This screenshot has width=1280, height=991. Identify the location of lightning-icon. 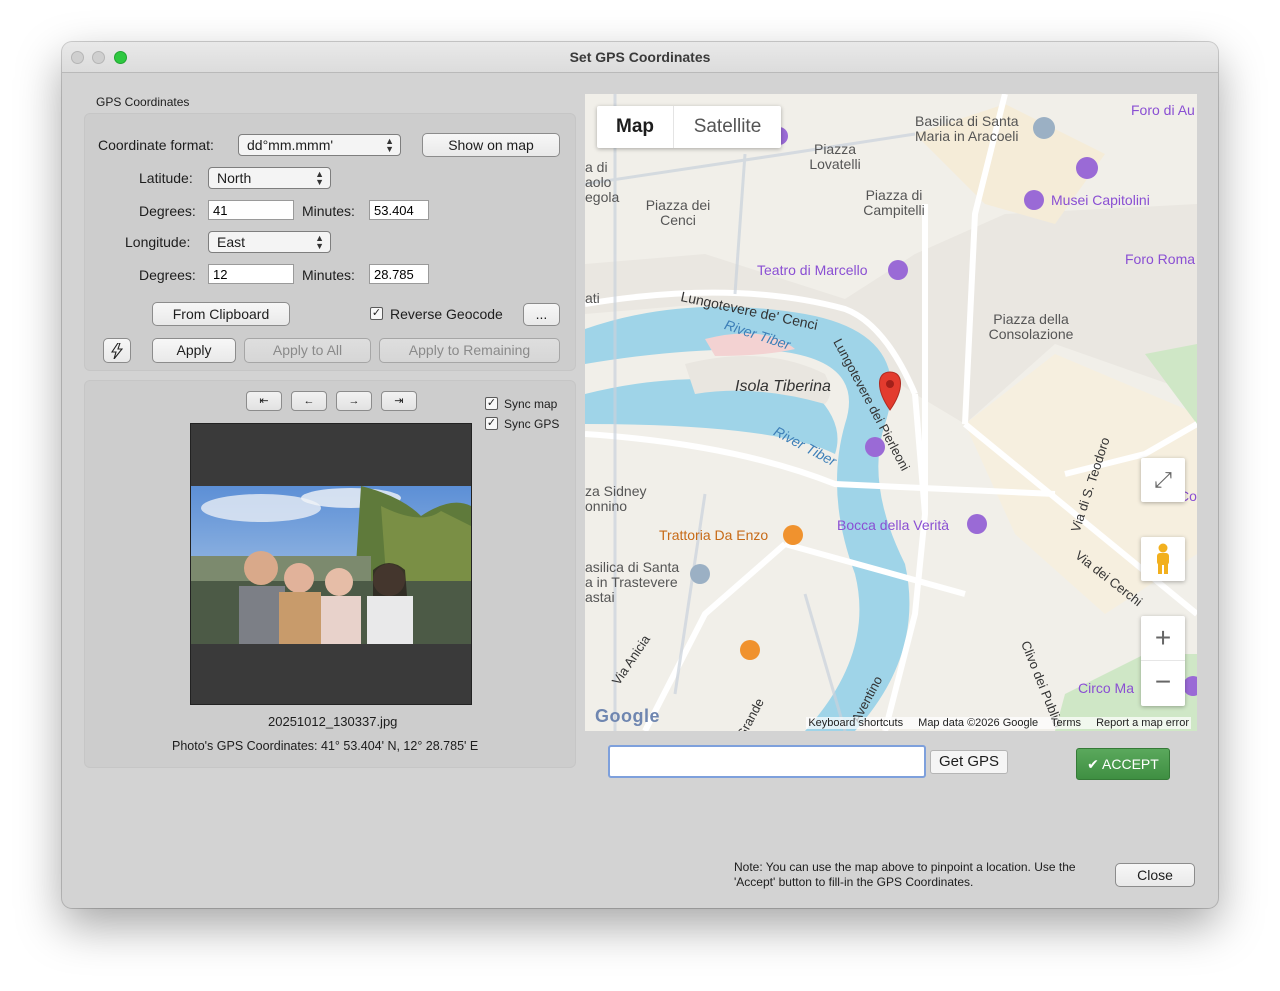
(117, 351).